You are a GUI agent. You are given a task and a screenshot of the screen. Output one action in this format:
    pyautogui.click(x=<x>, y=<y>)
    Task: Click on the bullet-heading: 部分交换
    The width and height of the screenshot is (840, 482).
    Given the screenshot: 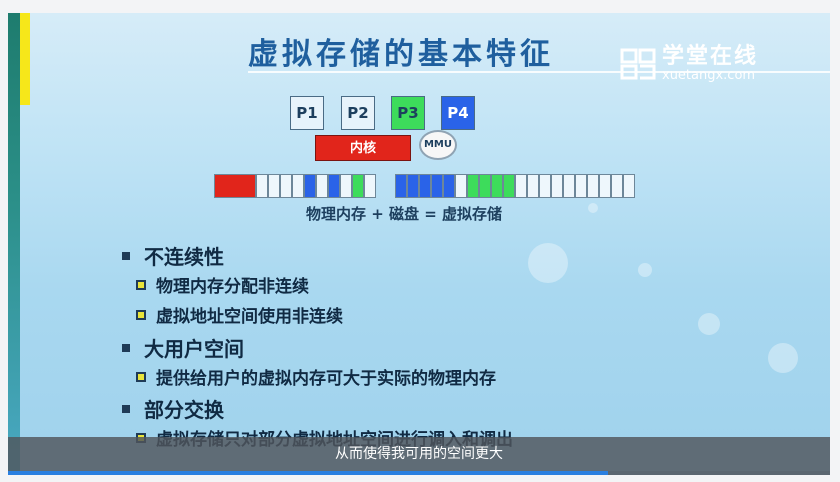 What is the action you would take?
    pyautogui.click(x=173, y=408)
    